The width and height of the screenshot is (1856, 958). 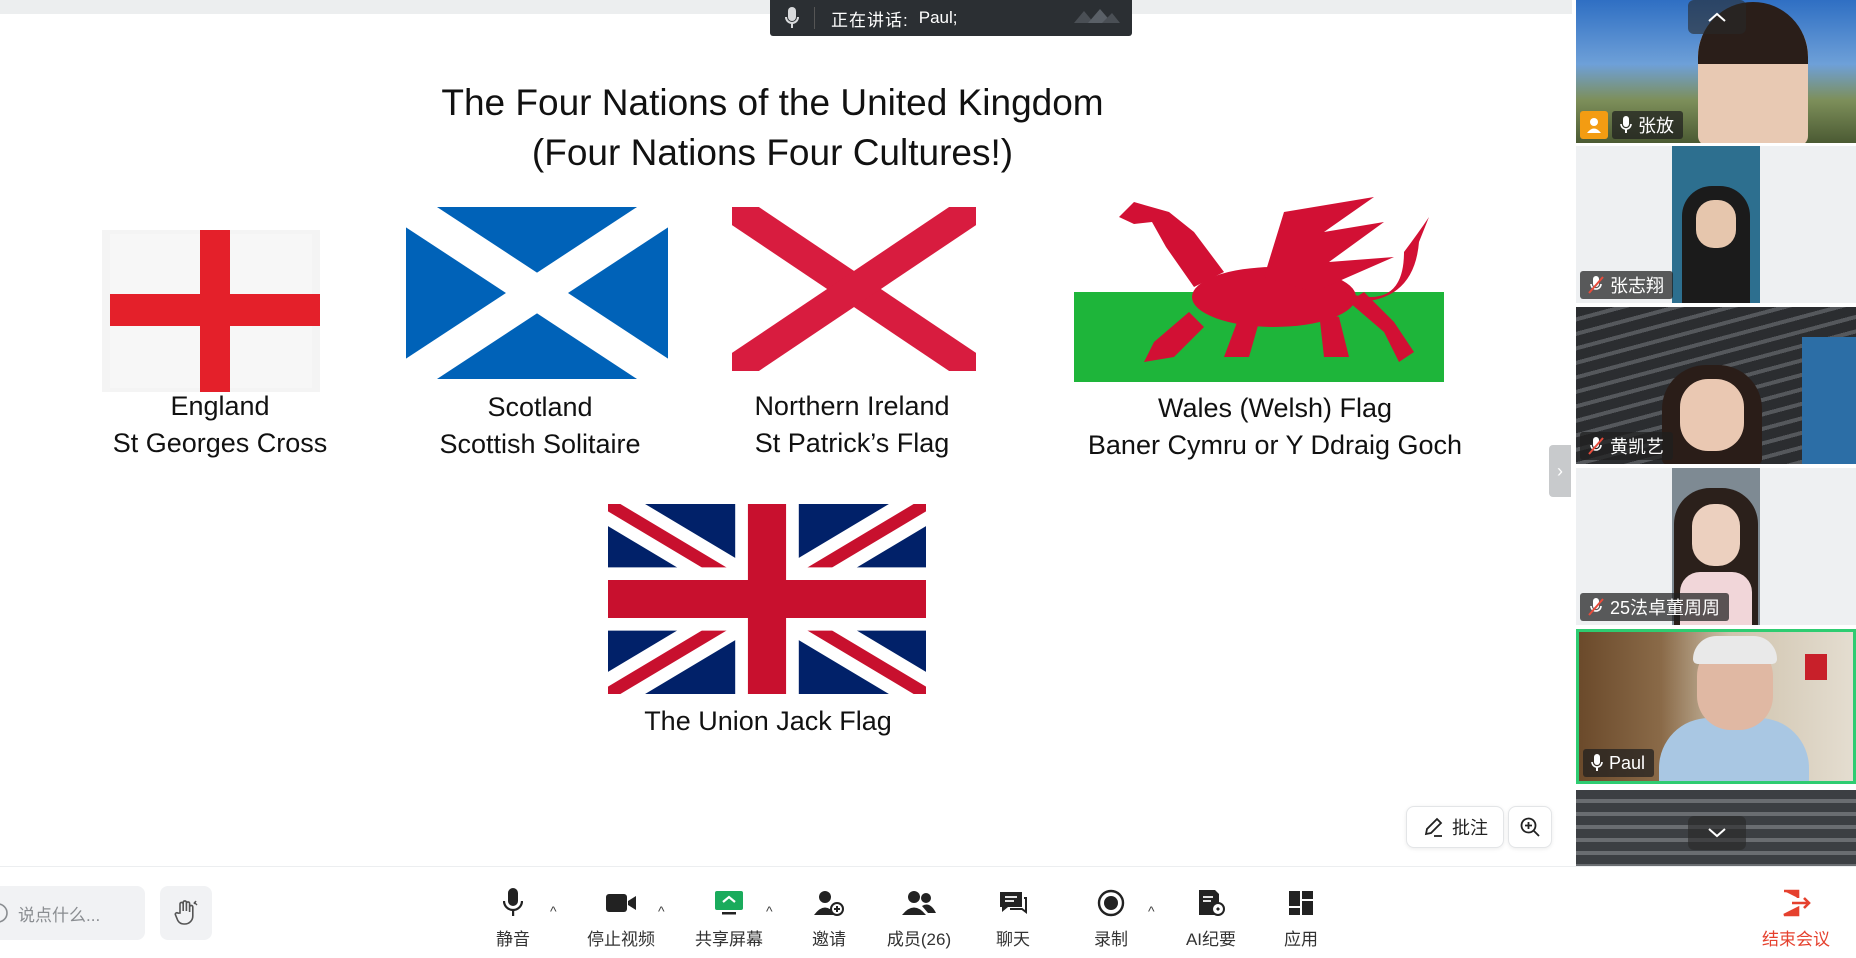 I want to click on participant-name: 张放, so click(x=1656, y=126).